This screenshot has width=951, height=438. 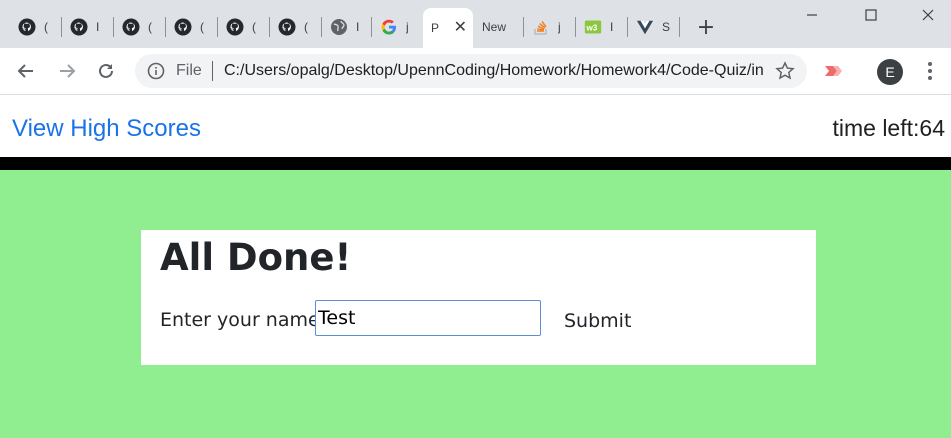 I want to click on globe-icon, so click(x=339, y=27).